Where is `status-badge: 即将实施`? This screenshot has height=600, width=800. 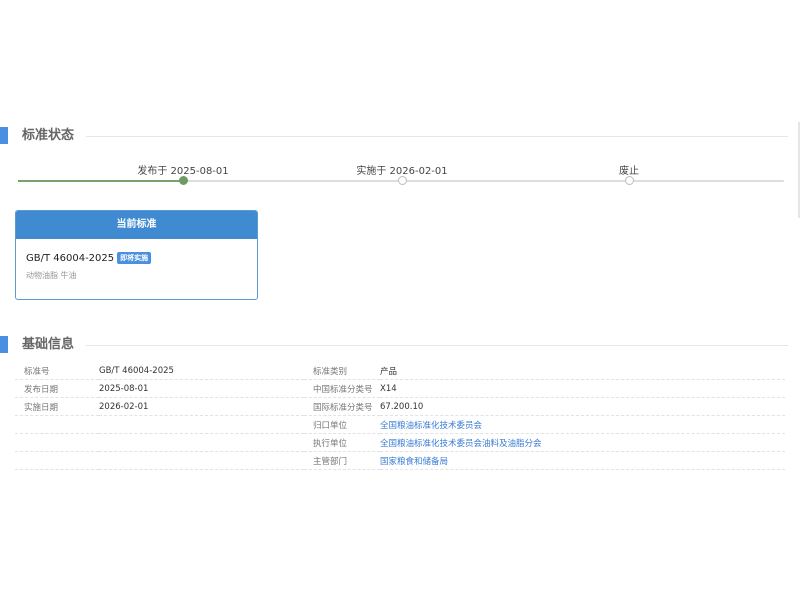 status-badge: 即将实施 is located at coordinates (134, 258).